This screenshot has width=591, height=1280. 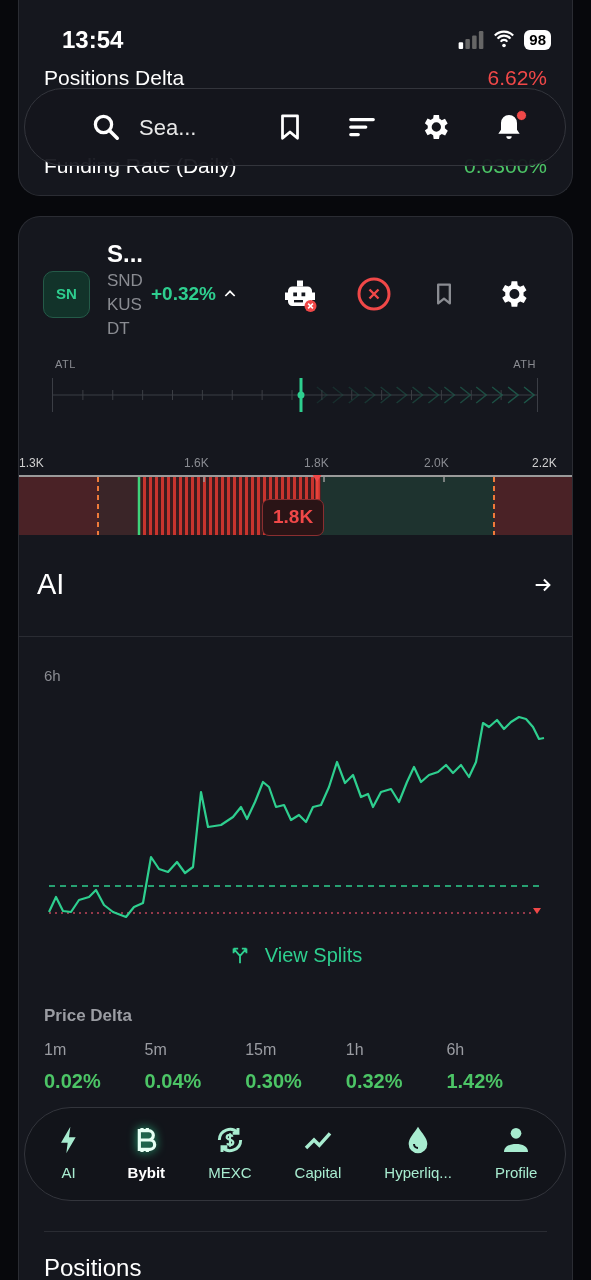 I want to click on range-tick-label: 1.8K, so click(x=316, y=463).